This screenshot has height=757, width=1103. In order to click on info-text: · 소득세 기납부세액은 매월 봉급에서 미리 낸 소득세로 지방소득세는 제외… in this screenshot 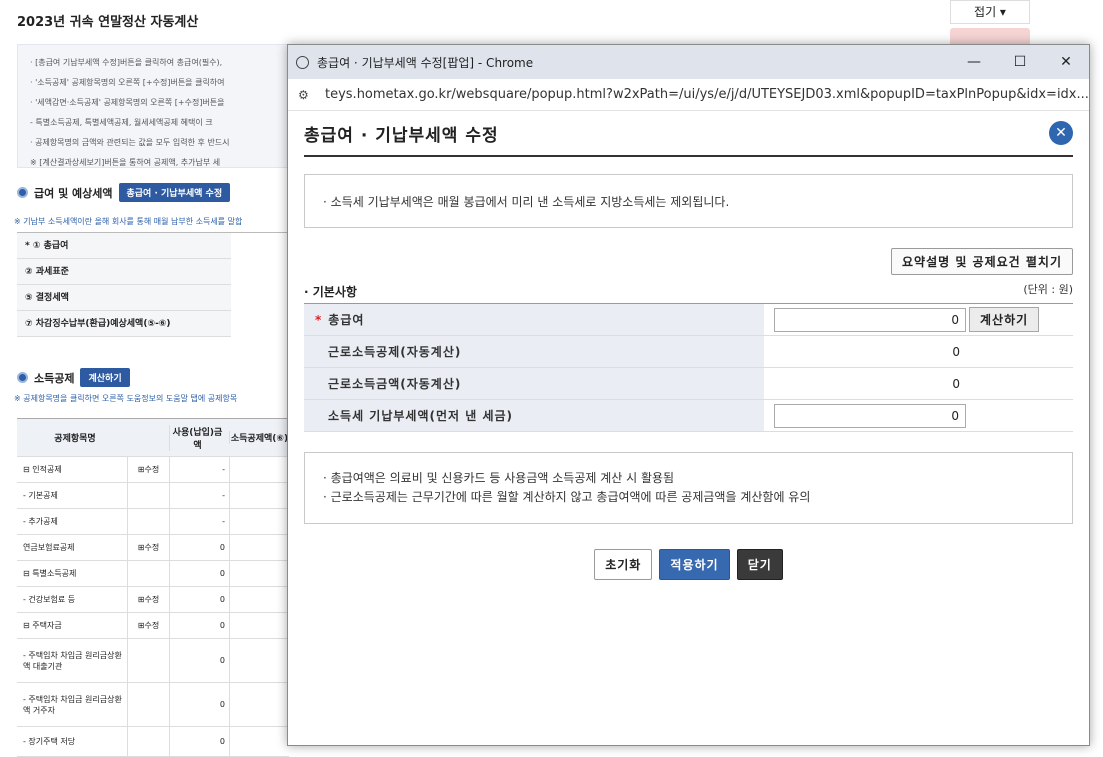, I will do `click(526, 201)`.